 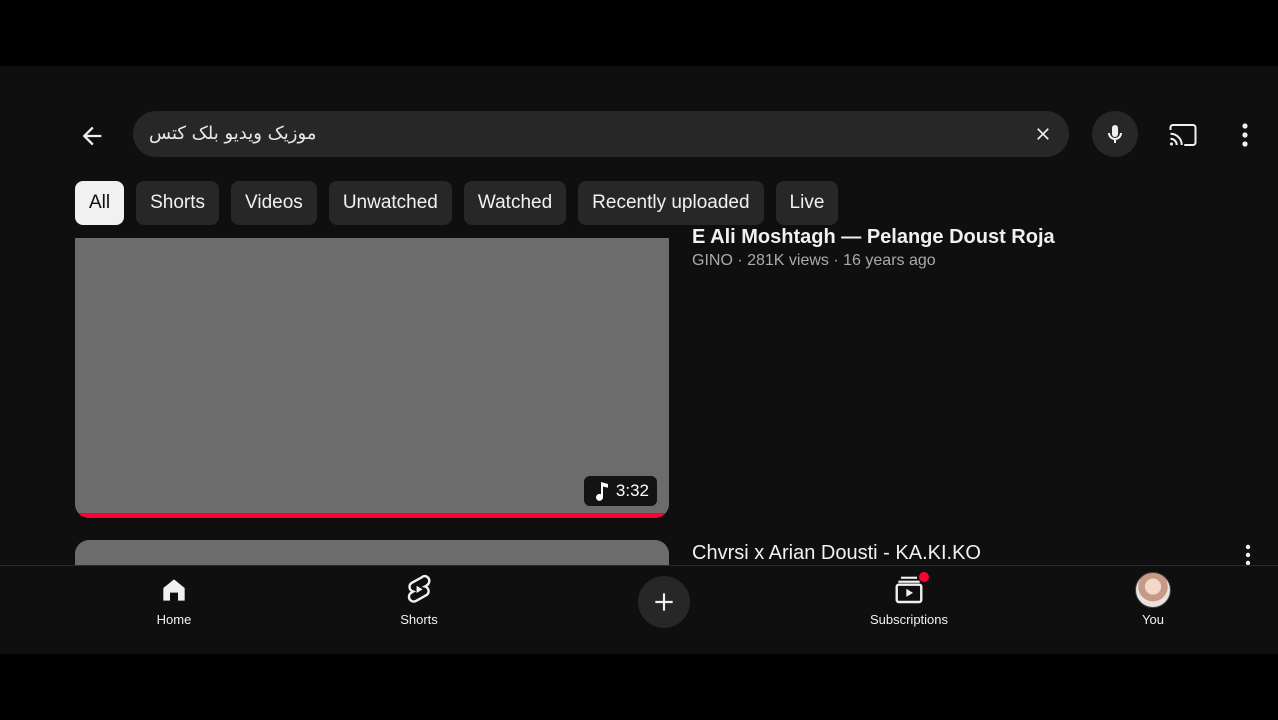 What do you see at coordinates (873, 237) in the screenshot?
I see `video-title: E Ali Moshtagh — Pelange Doust Roja` at bounding box center [873, 237].